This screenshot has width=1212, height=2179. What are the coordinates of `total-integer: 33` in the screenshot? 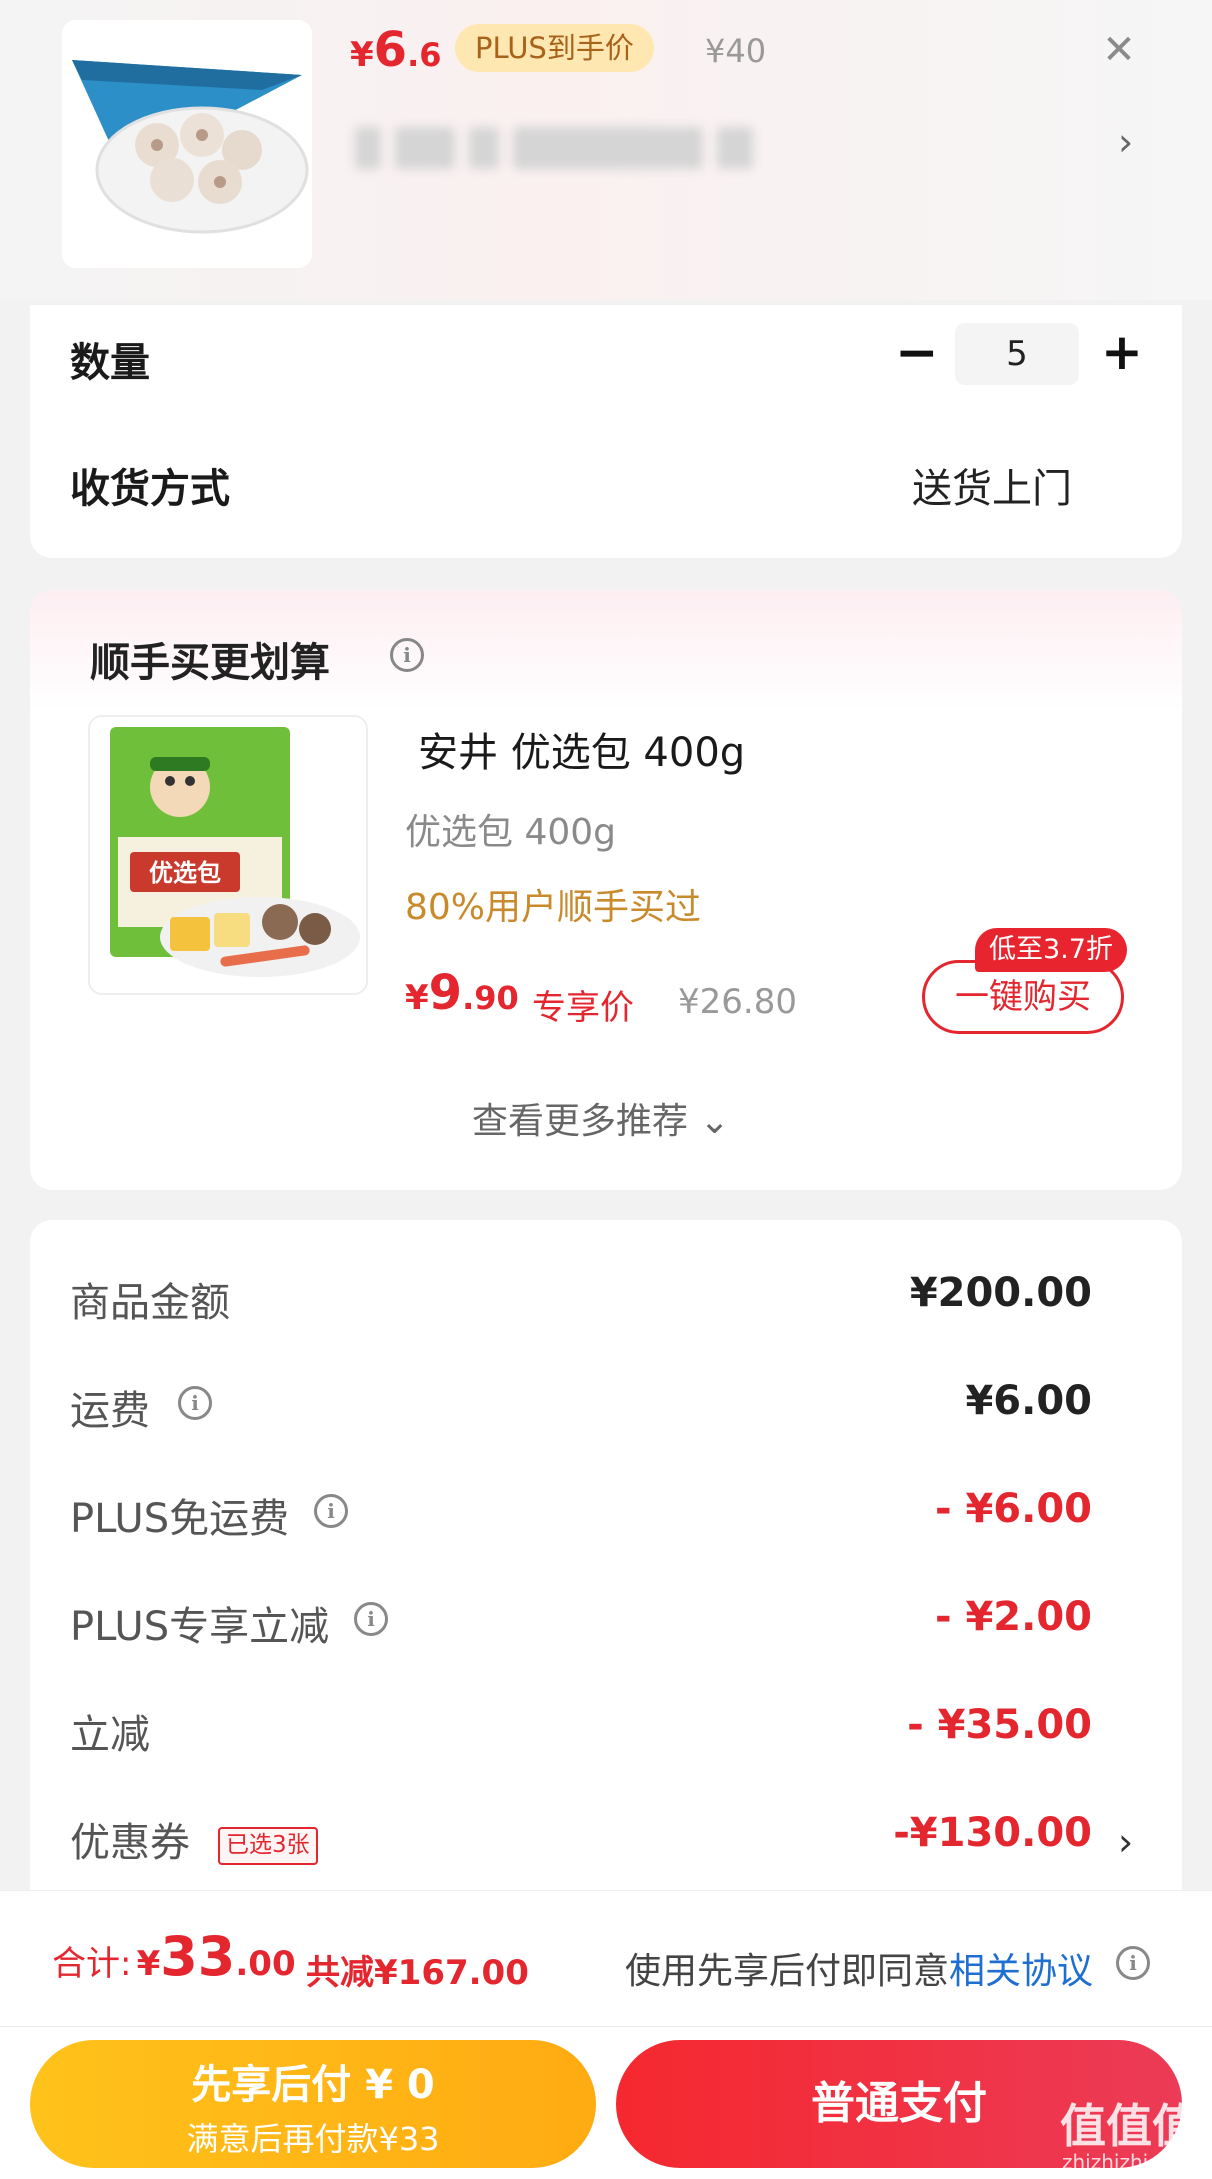 It's located at (198, 1956).